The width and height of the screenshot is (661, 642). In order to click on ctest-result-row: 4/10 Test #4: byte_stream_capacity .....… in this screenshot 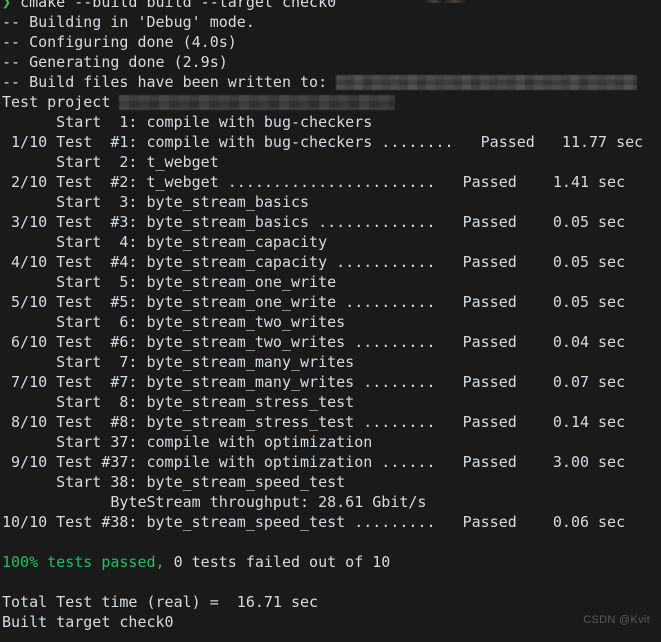, I will do `click(314, 262)`.